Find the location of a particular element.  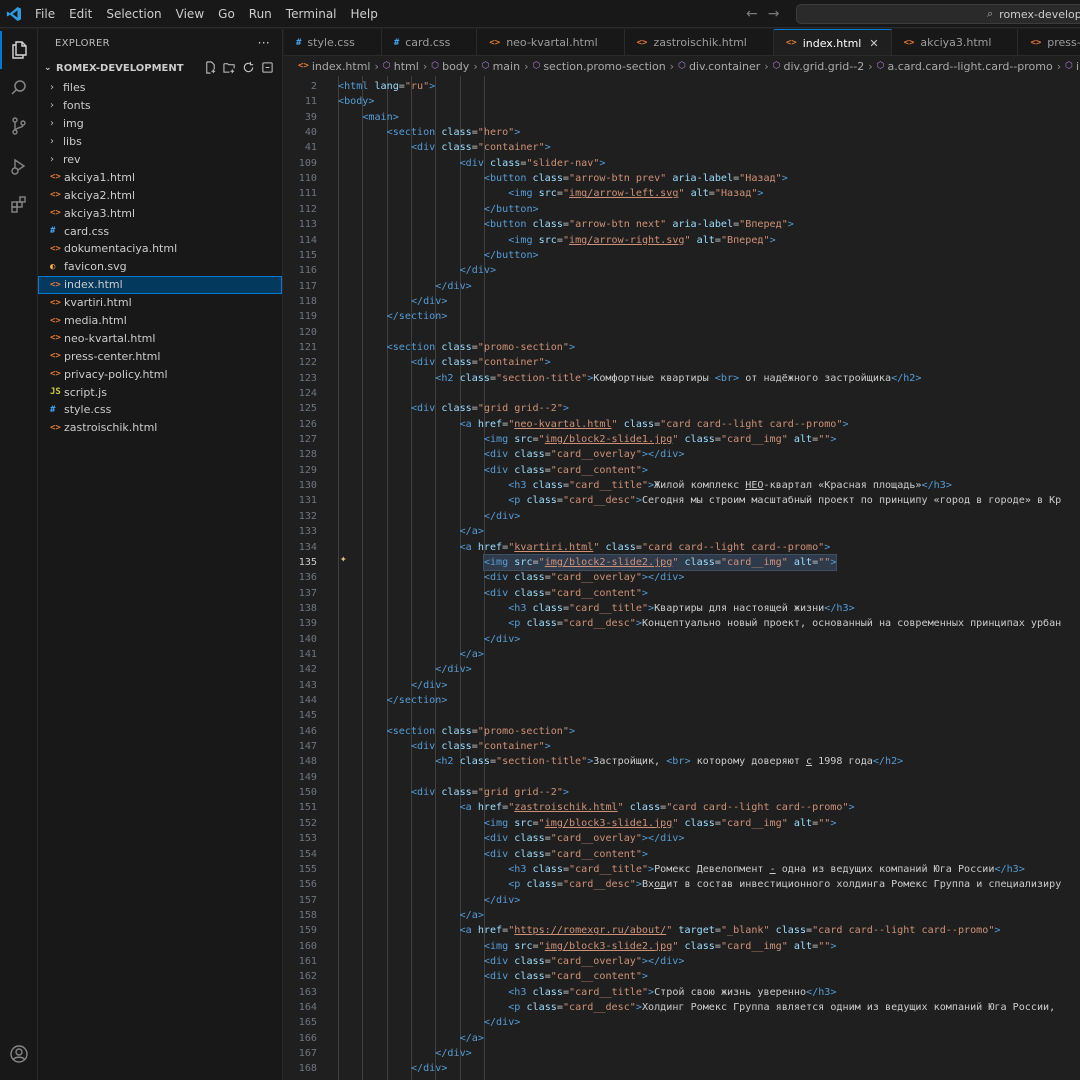

file-item: <> akciya1.html is located at coordinates (160, 177).